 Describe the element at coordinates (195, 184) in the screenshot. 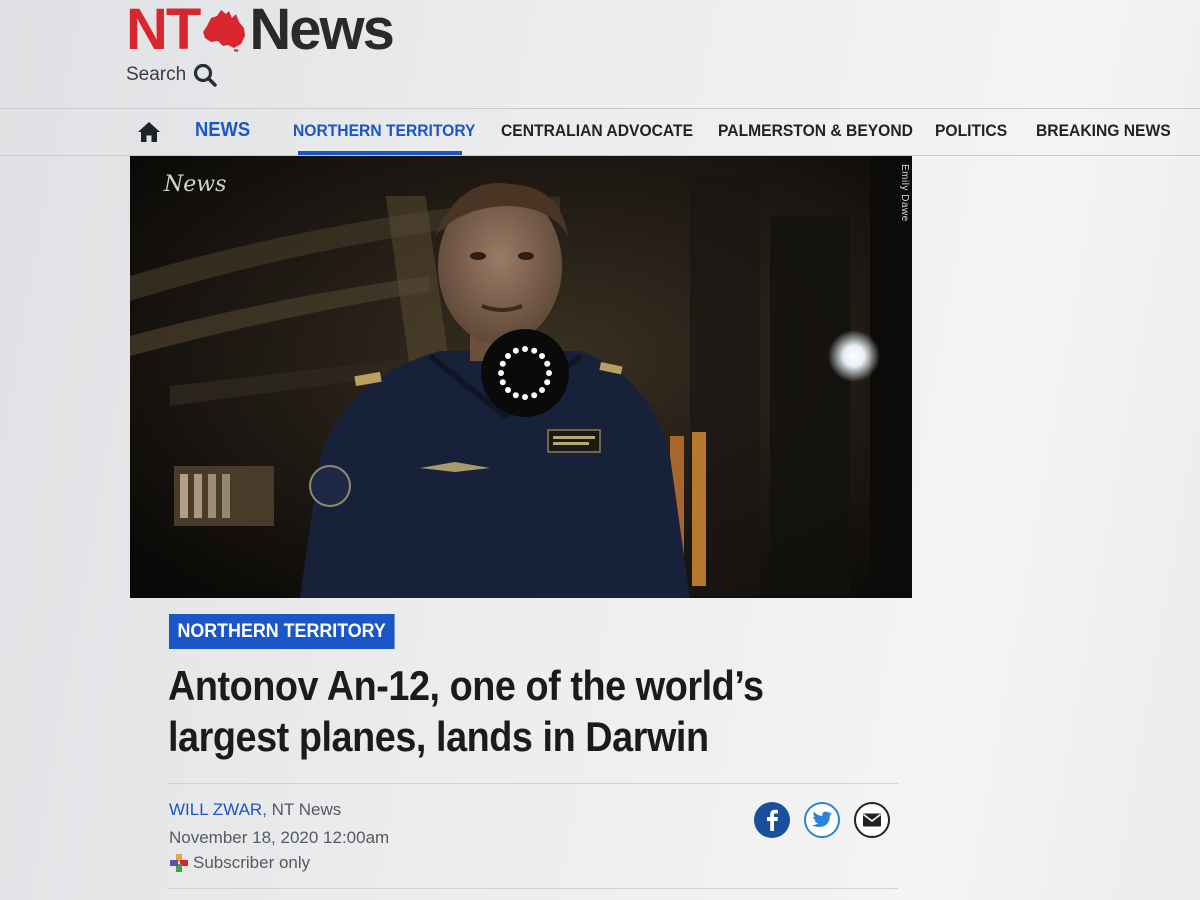

I see `video-brand-watermark: News` at that location.